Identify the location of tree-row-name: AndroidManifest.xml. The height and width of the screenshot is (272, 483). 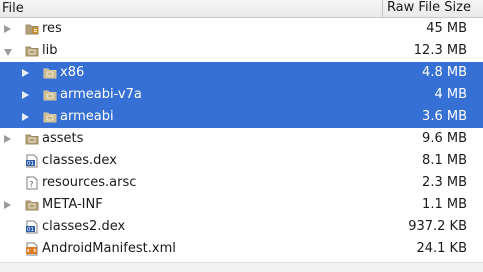
(109, 248).